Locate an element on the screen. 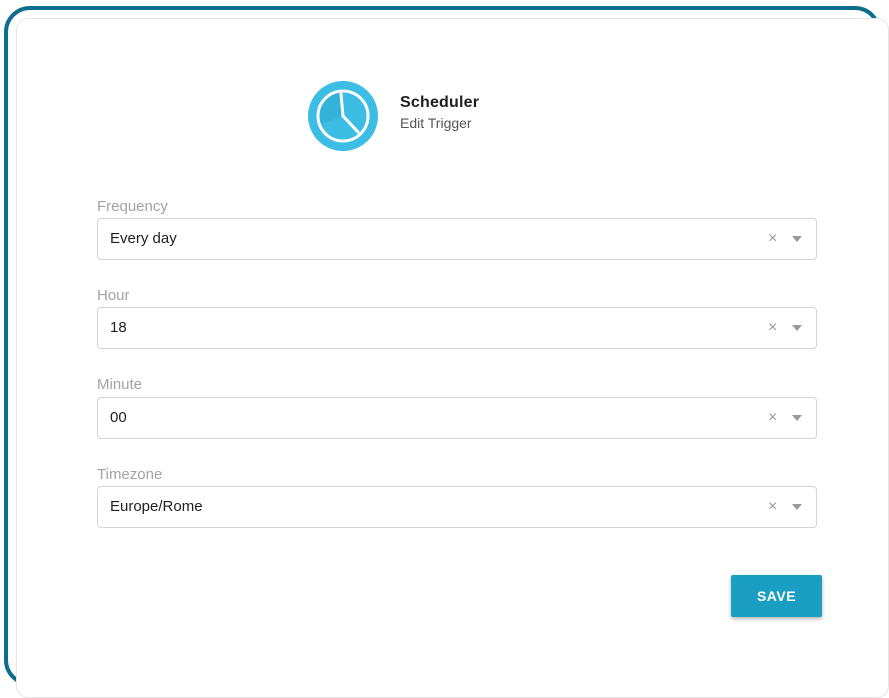  hour-label: Hour is located at coordinates (113, 295).